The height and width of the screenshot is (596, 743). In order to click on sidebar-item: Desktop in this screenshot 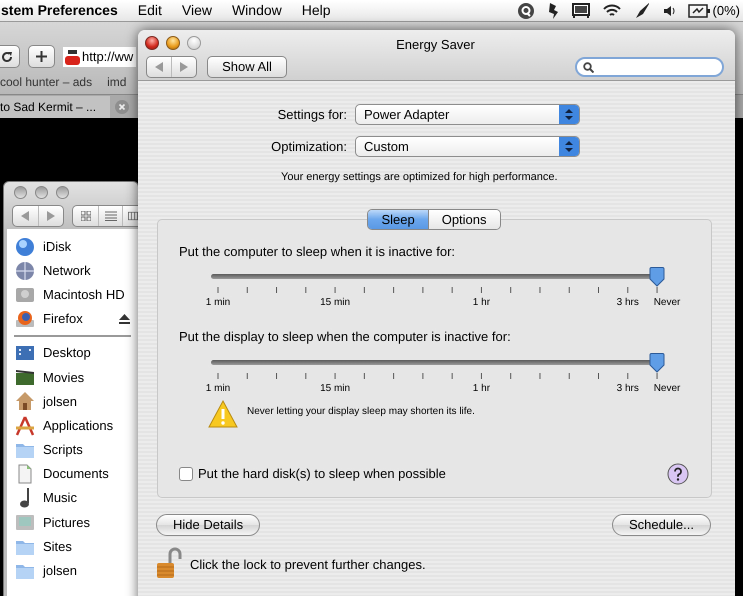, I will do `click(72, 353)`.